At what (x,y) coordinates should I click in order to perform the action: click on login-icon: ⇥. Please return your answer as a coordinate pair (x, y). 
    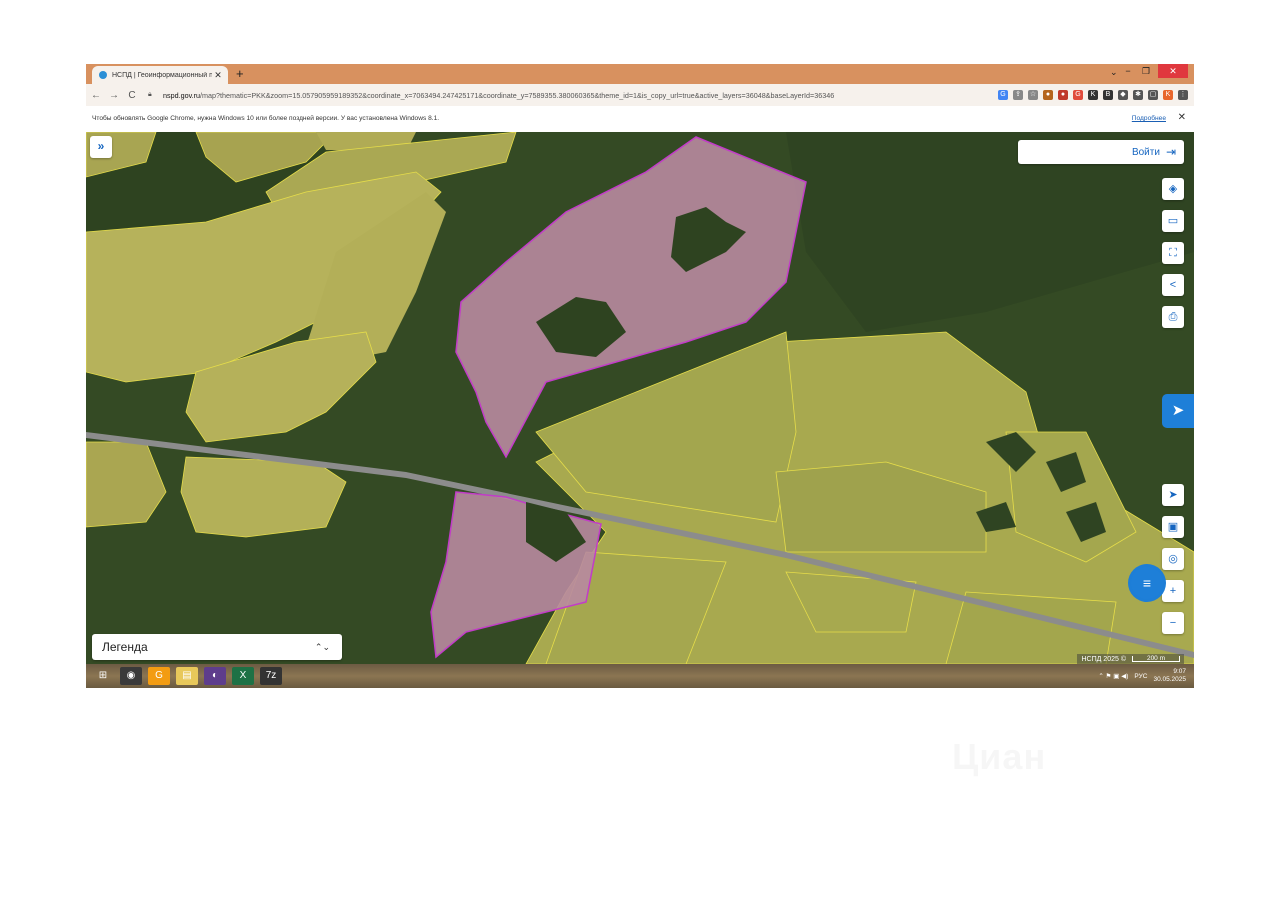
    Looking at the image, I should click on (1170, 152).